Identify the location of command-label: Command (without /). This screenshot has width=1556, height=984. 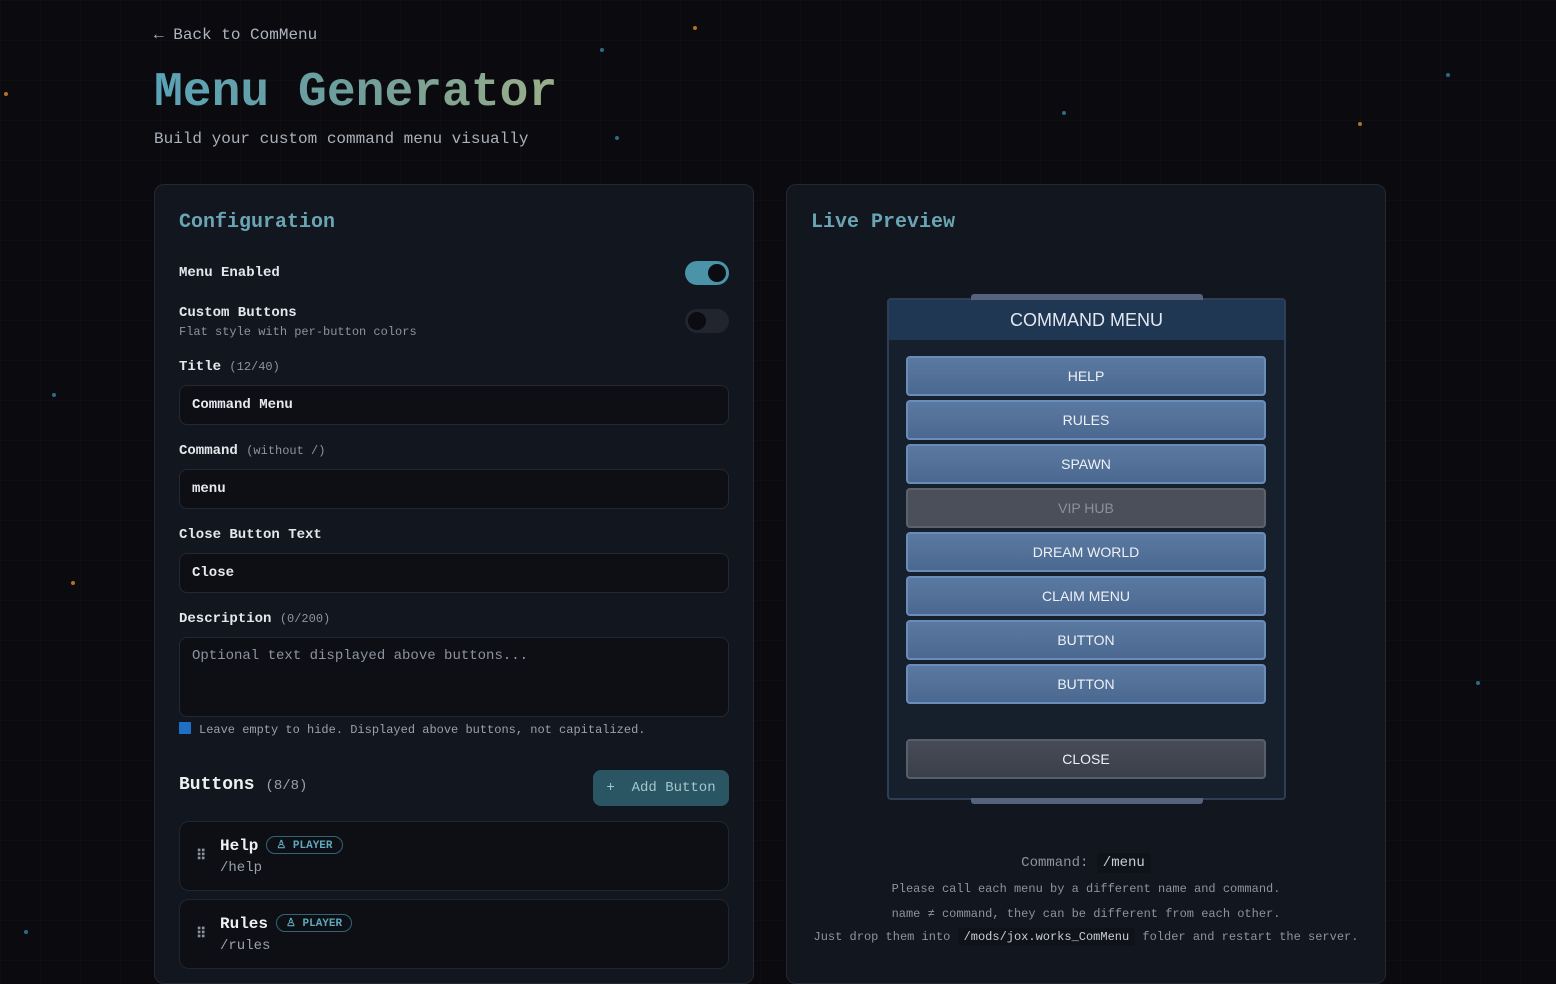
(252, 451).